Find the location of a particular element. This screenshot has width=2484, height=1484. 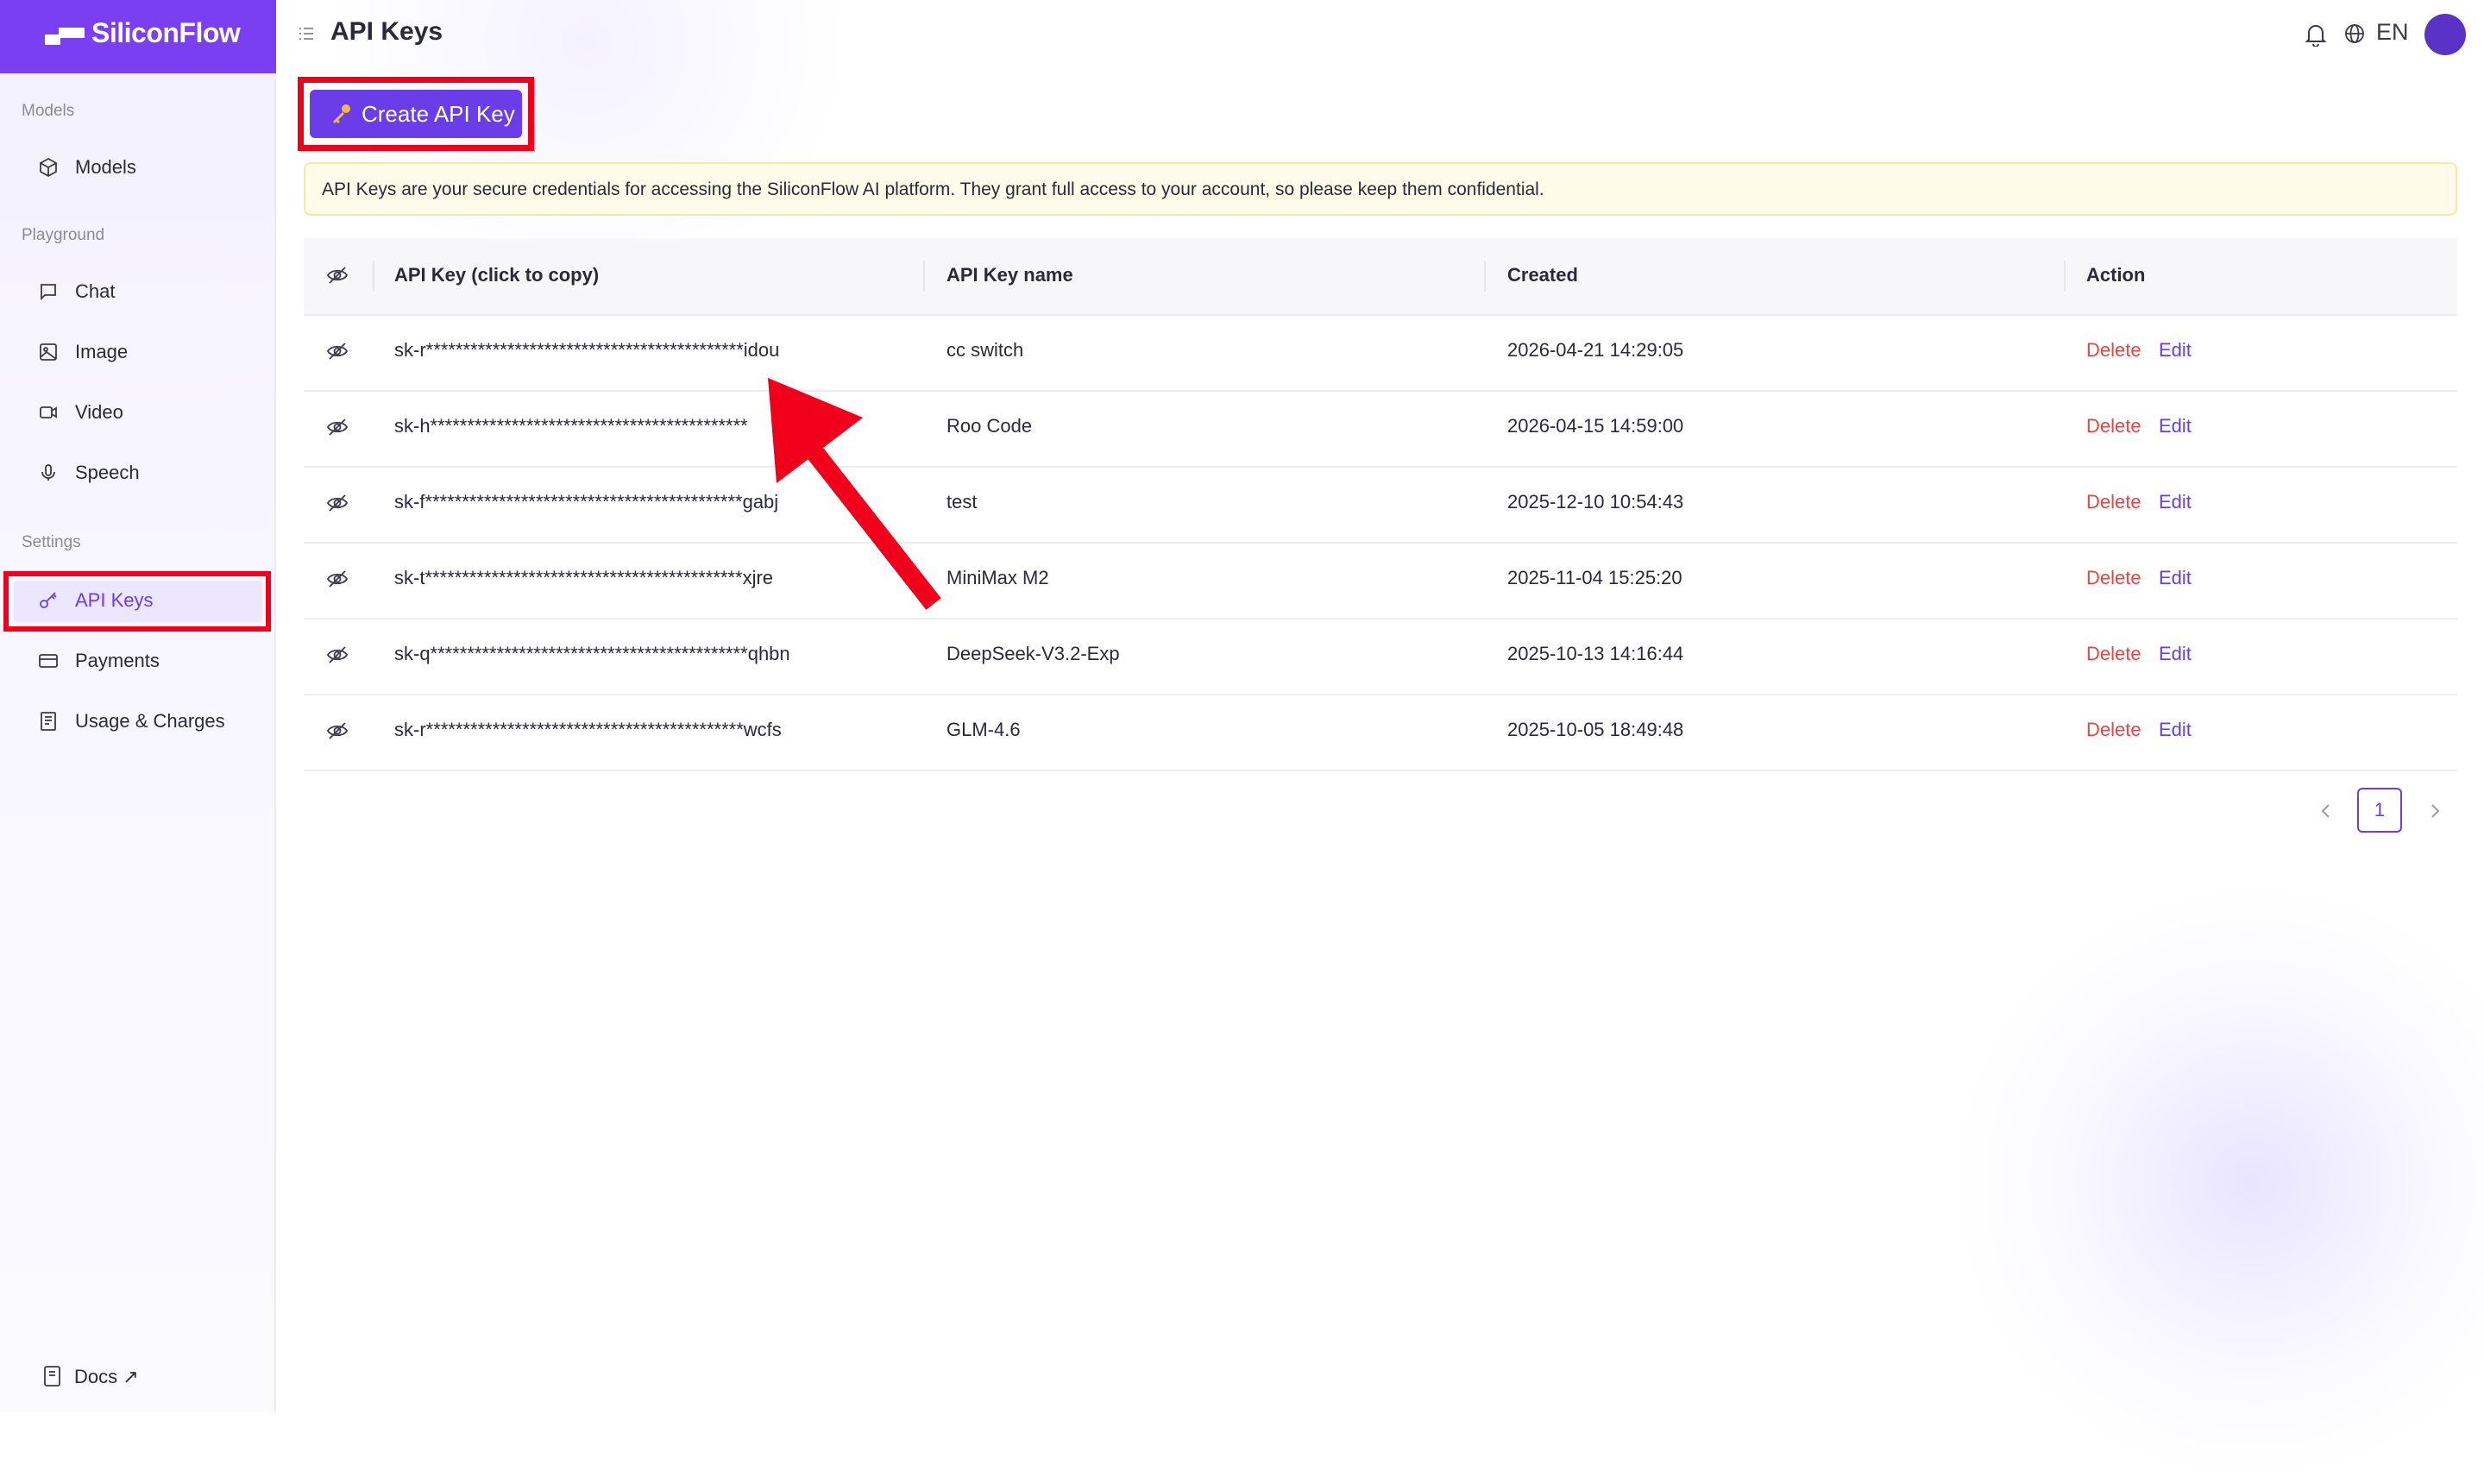

pagination-page: 1 is located at coordinates (2379, 810).